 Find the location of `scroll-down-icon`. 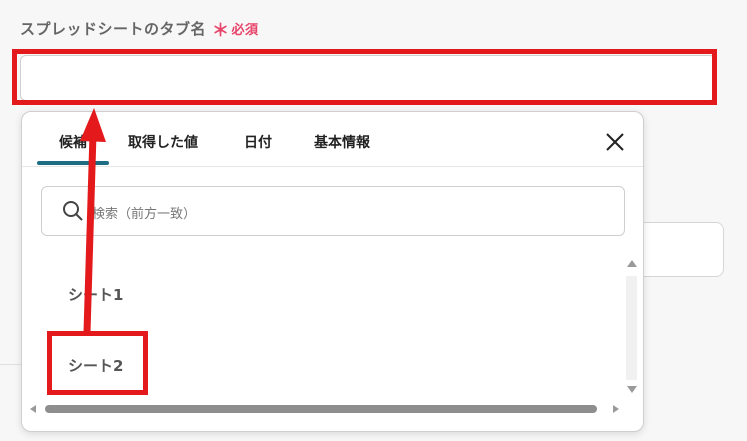

scroll-down-icon is located at coordinates (632, 389).